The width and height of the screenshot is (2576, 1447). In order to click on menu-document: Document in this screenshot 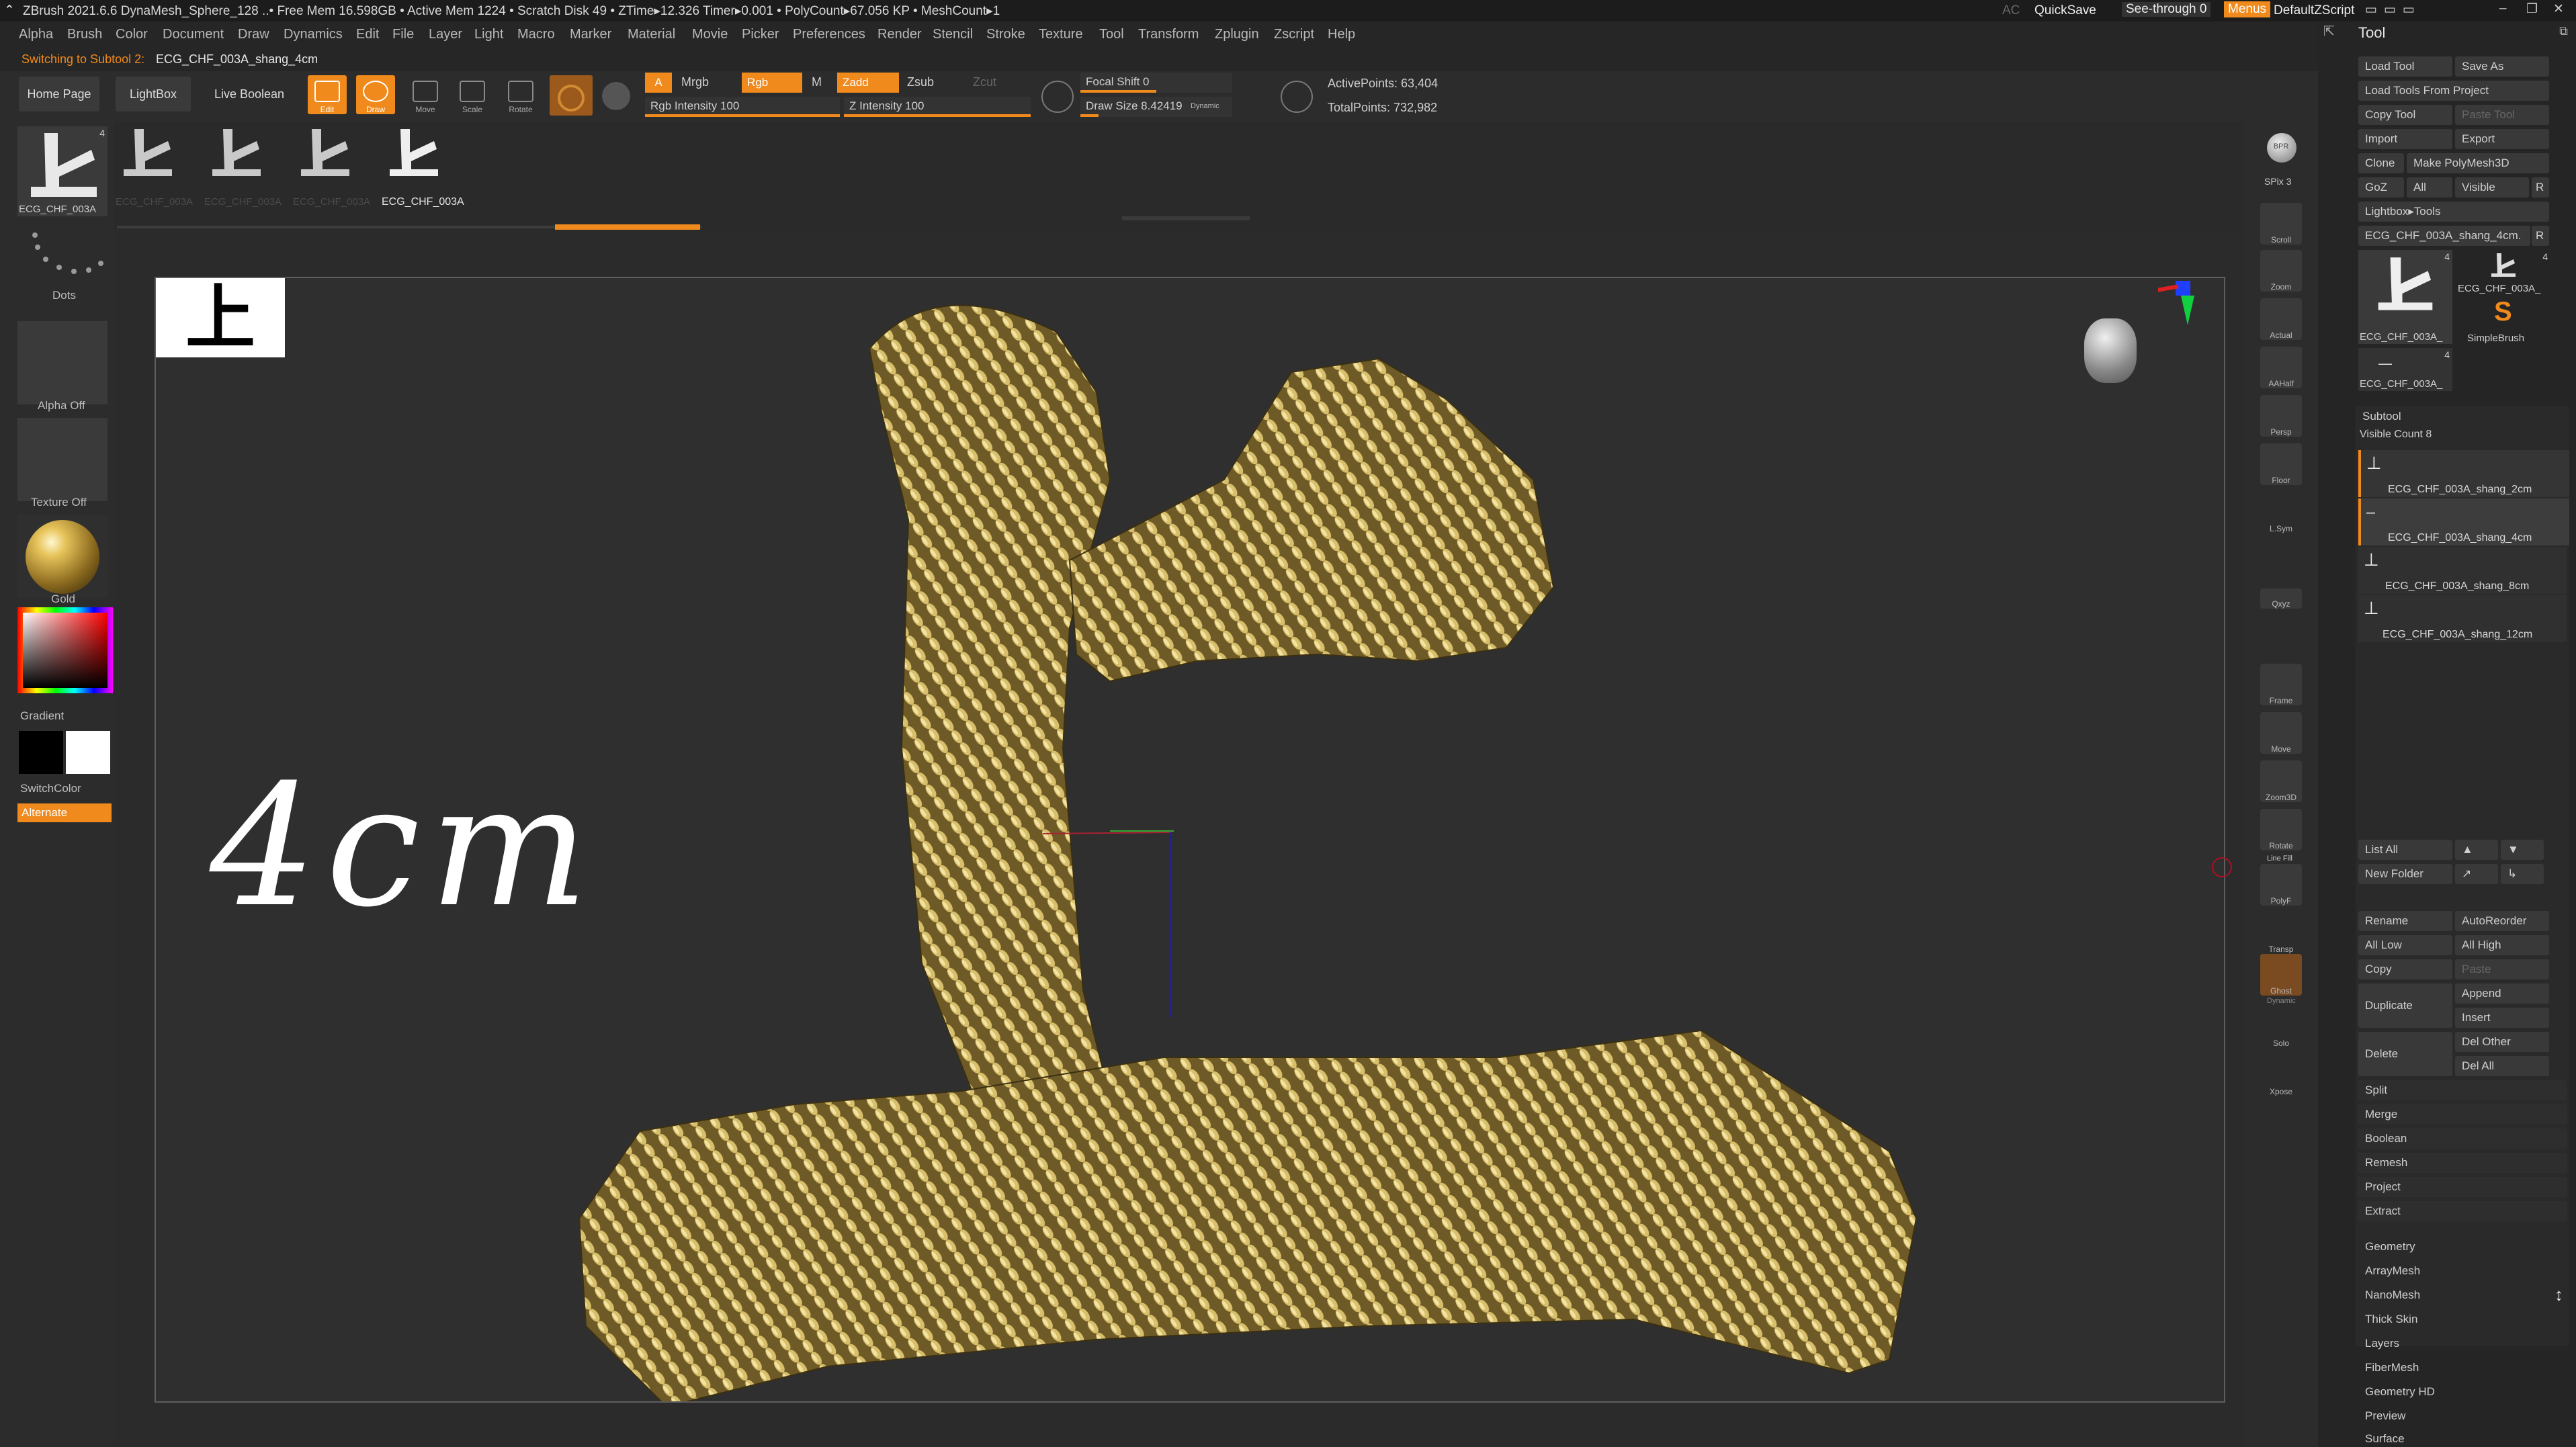, I will do `click(193, 34)`.